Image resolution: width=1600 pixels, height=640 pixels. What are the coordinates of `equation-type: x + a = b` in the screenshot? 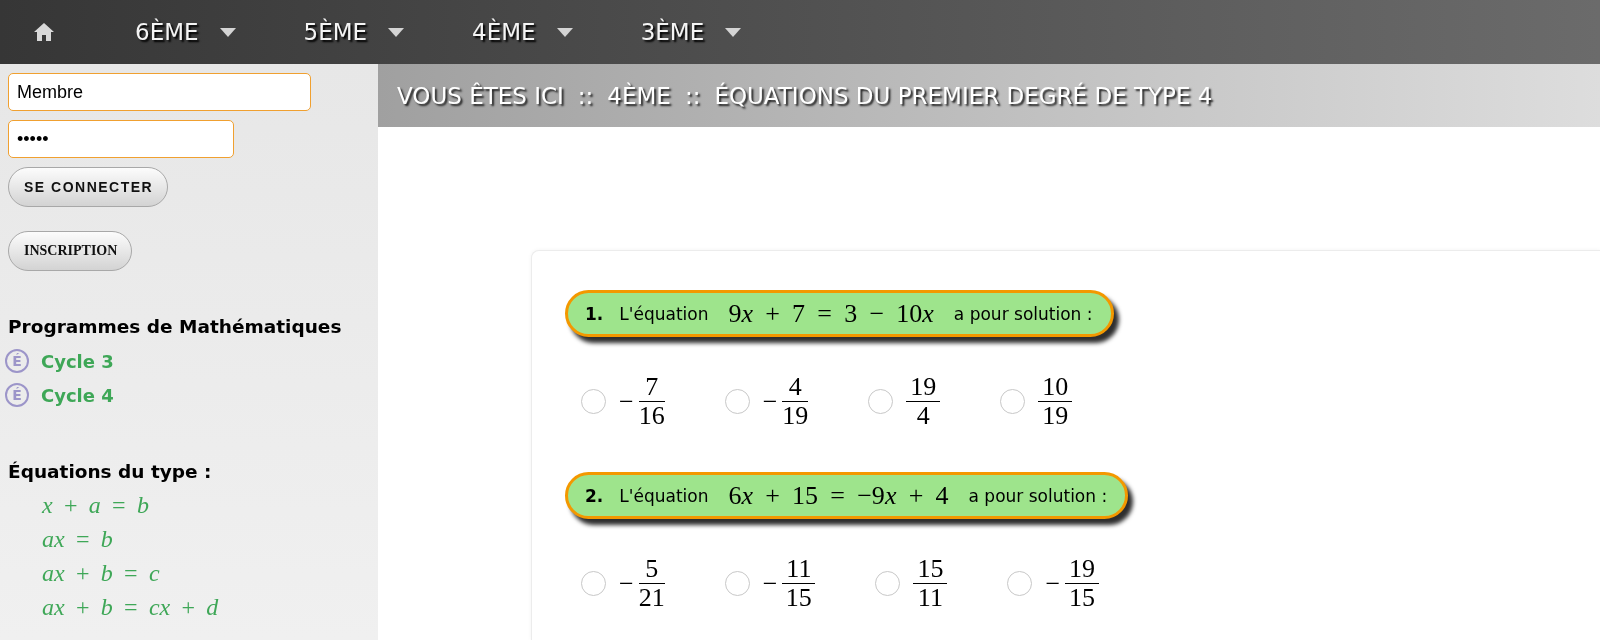 It's located at (96, 505).